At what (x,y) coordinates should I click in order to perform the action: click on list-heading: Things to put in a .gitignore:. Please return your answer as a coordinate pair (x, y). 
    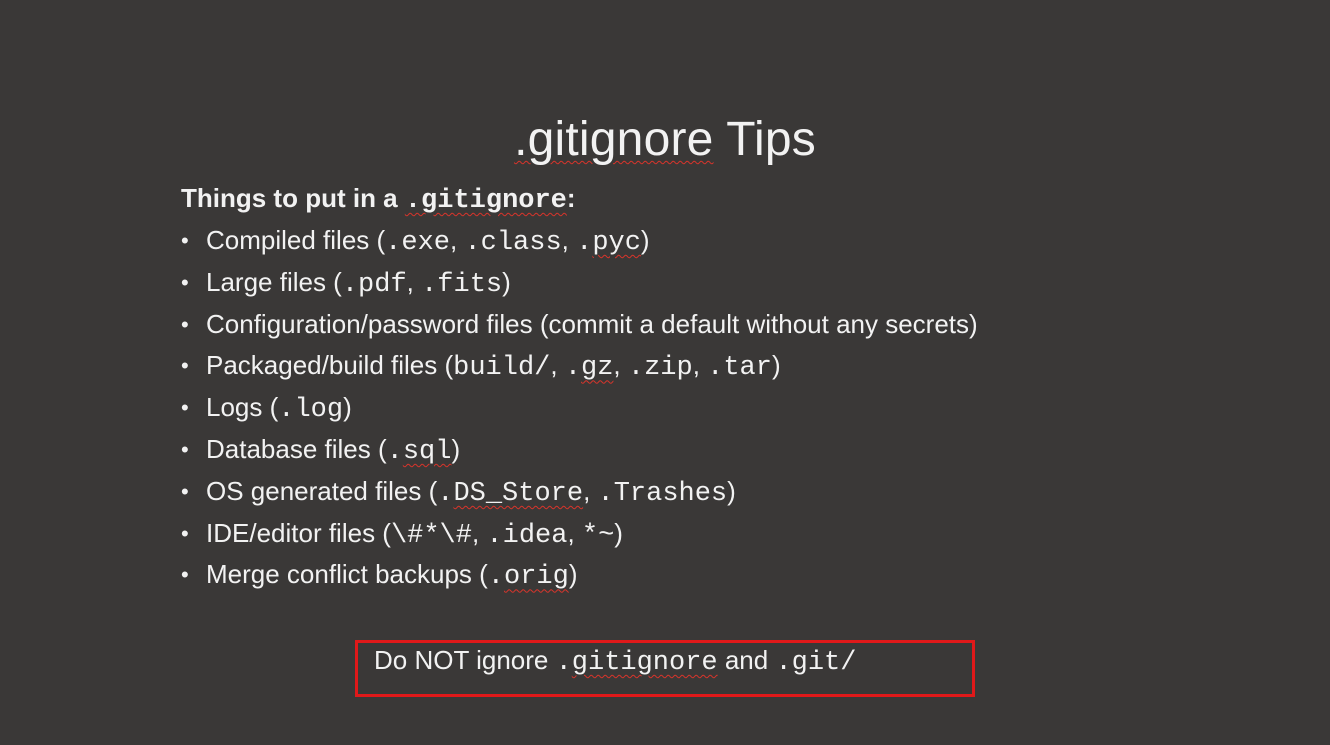
    Looking at the image, I should click on (681, 199).